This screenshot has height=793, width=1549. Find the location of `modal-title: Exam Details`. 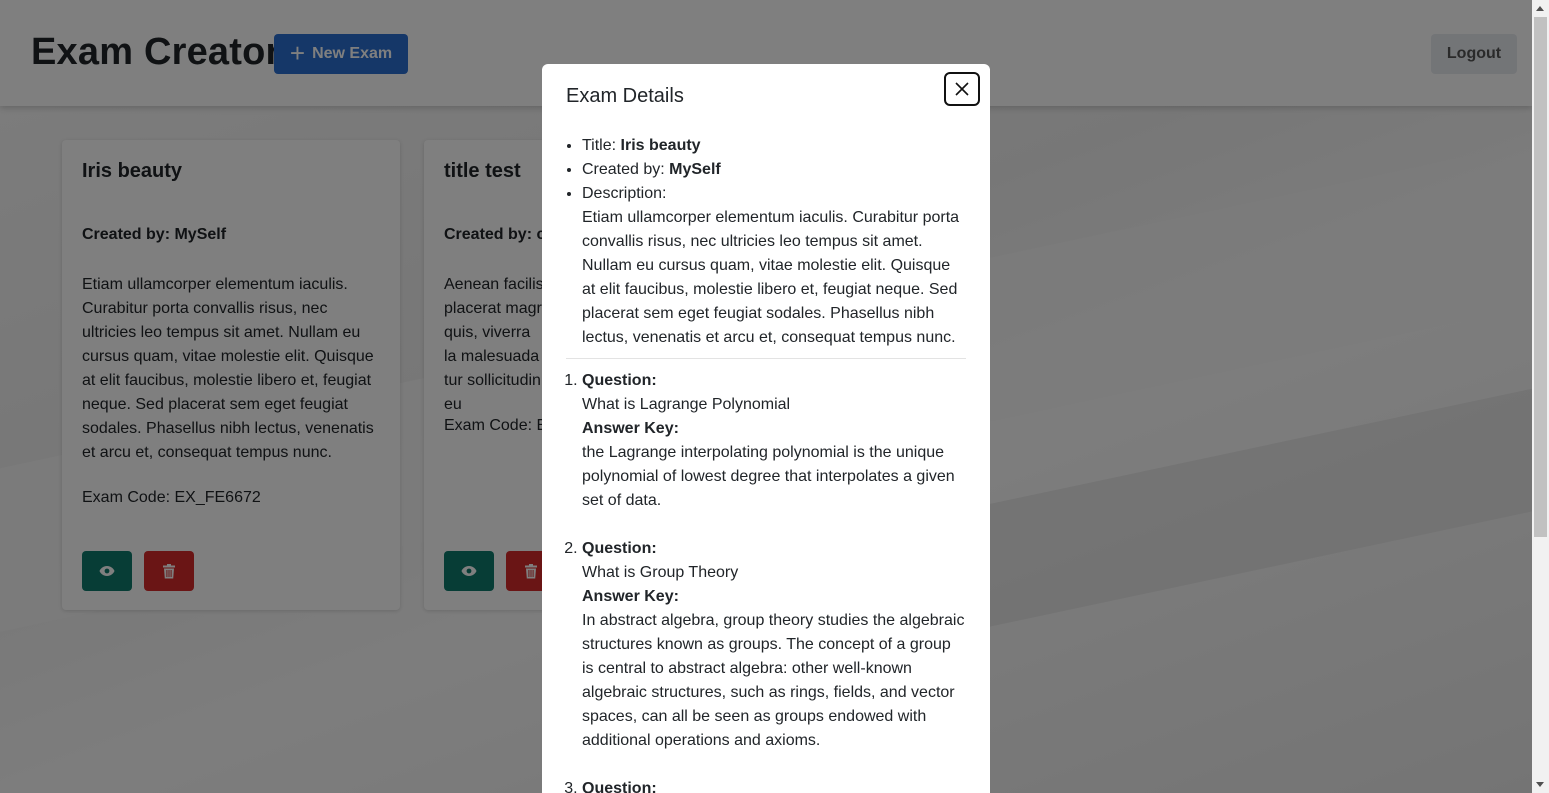

modal-title: Exam Details is located at coordinates (625, 96).